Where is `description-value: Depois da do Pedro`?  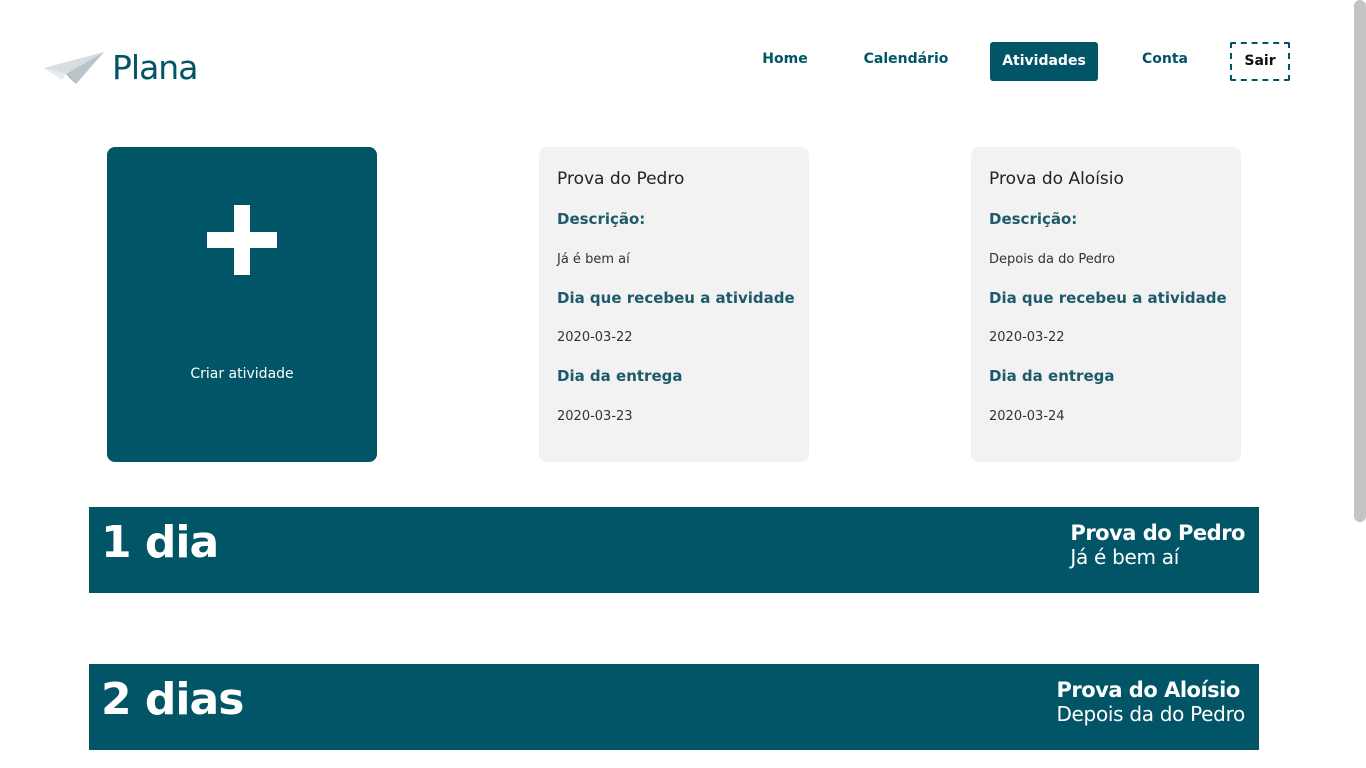
description-value: Depois da do Pedro is located at coordinates (1052, 259).